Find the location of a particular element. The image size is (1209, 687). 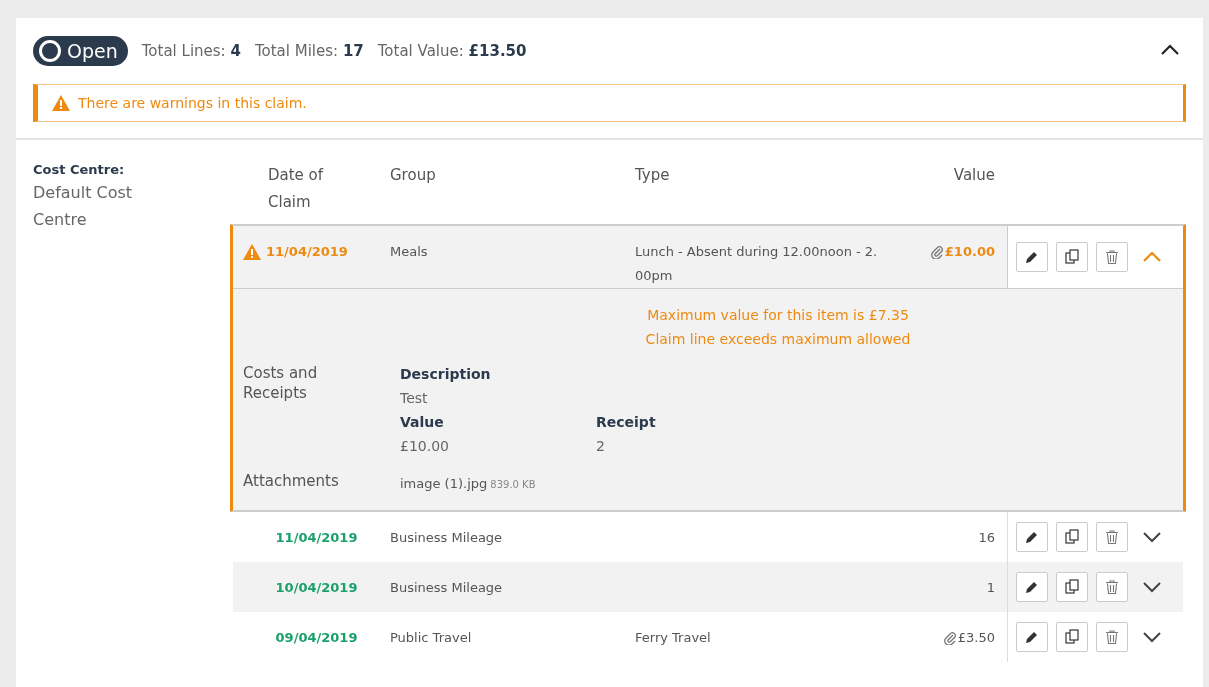

field-label: Description is located at coordinates (446, 374).